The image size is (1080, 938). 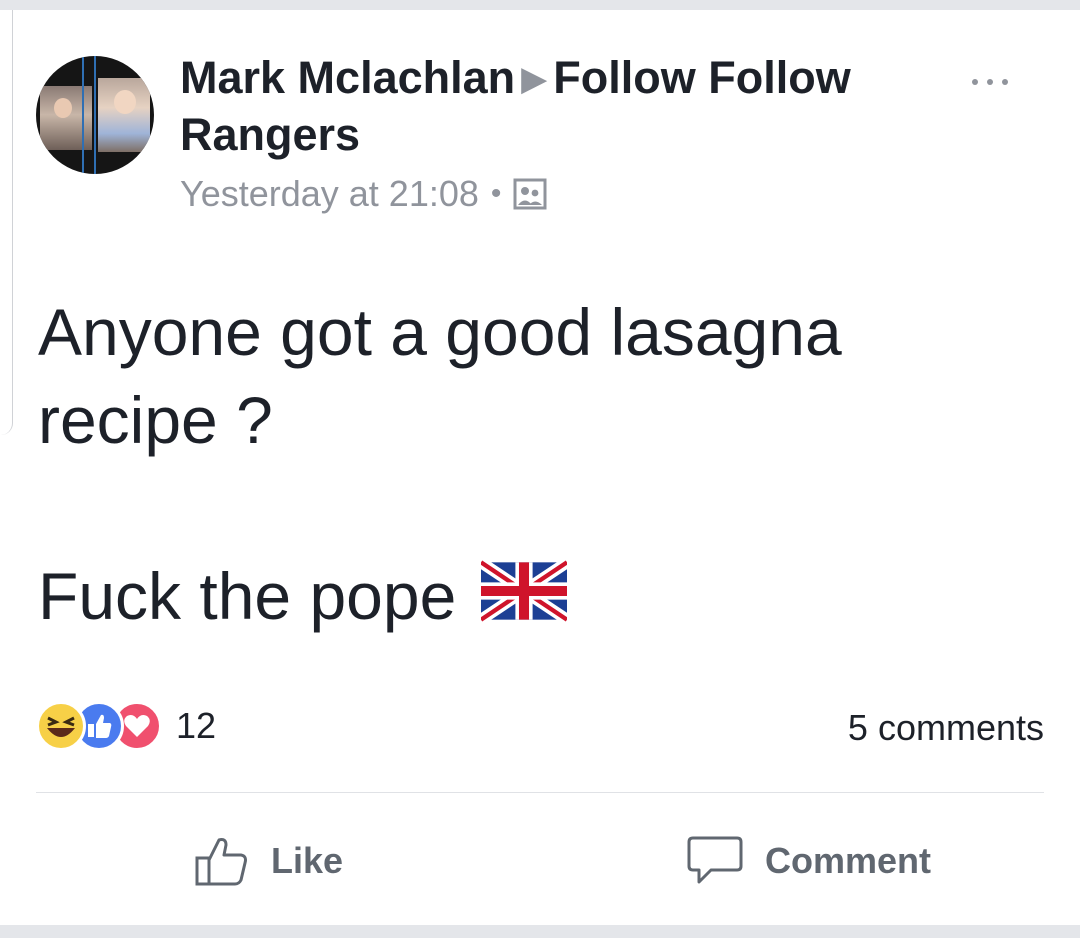 I want to click on avatar-photo-left, so click(x=66, y=118).